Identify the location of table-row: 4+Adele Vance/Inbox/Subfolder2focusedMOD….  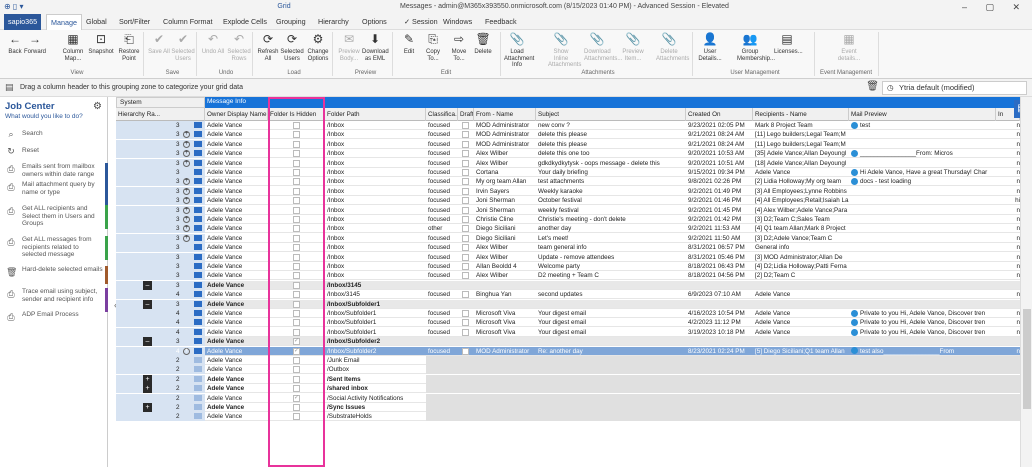
(568, 351).